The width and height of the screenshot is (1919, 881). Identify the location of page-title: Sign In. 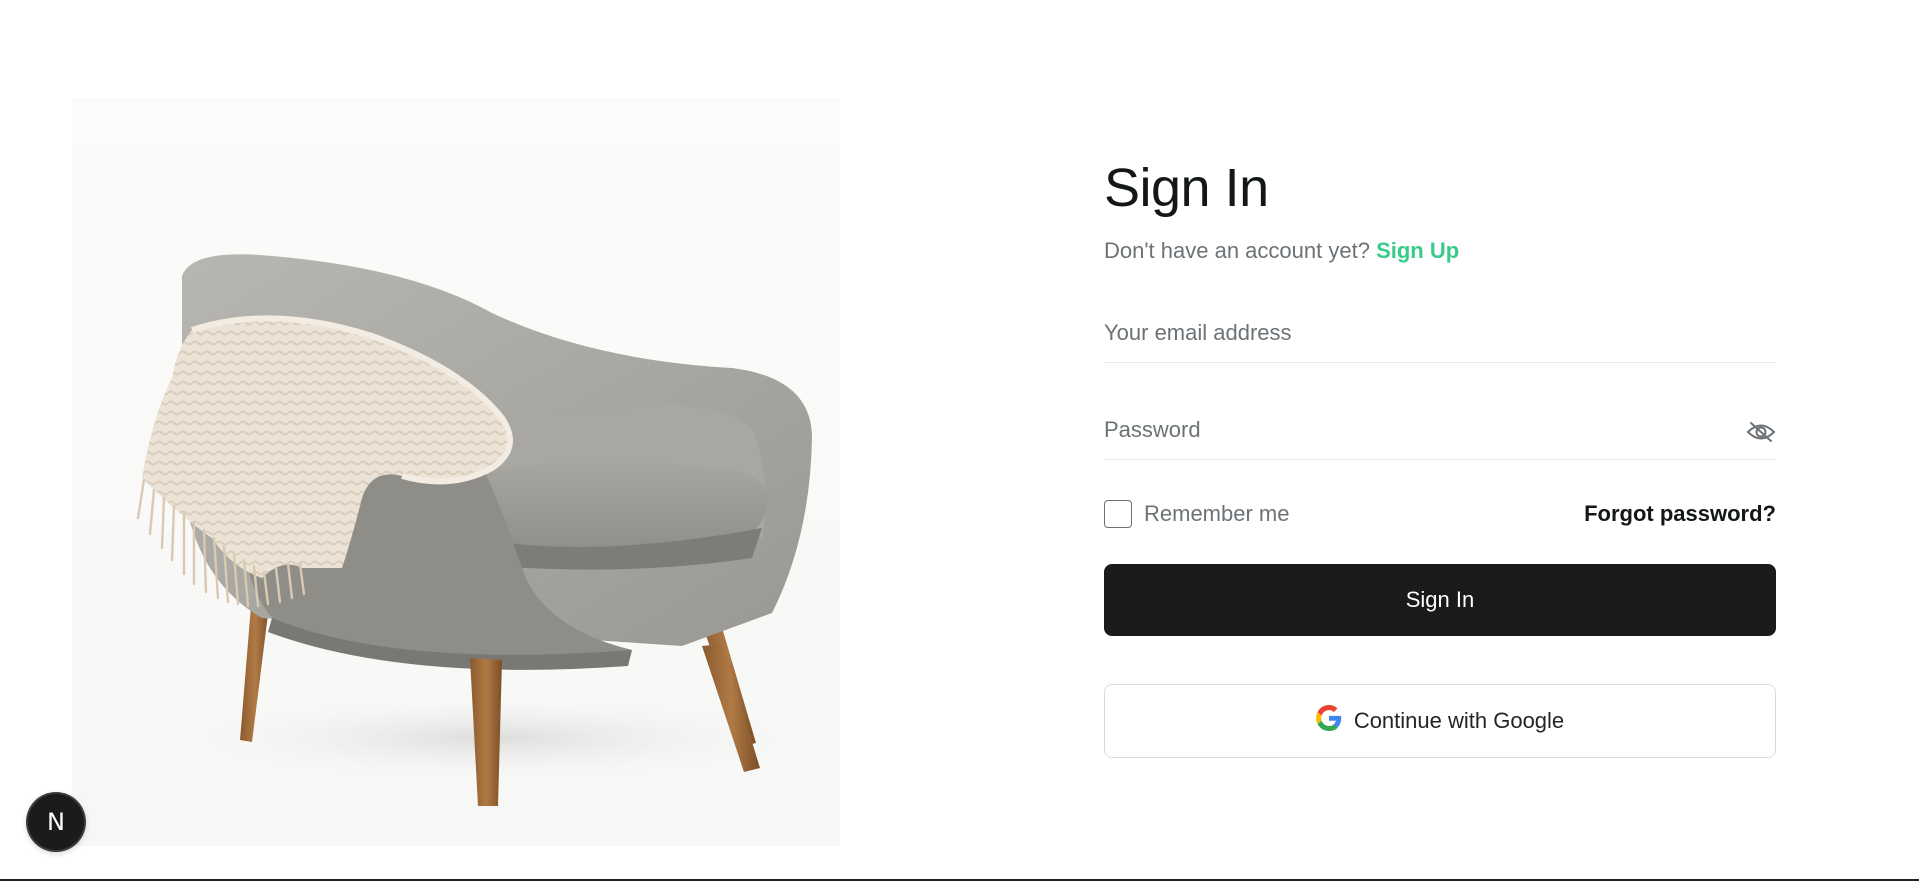
(1186, 188).